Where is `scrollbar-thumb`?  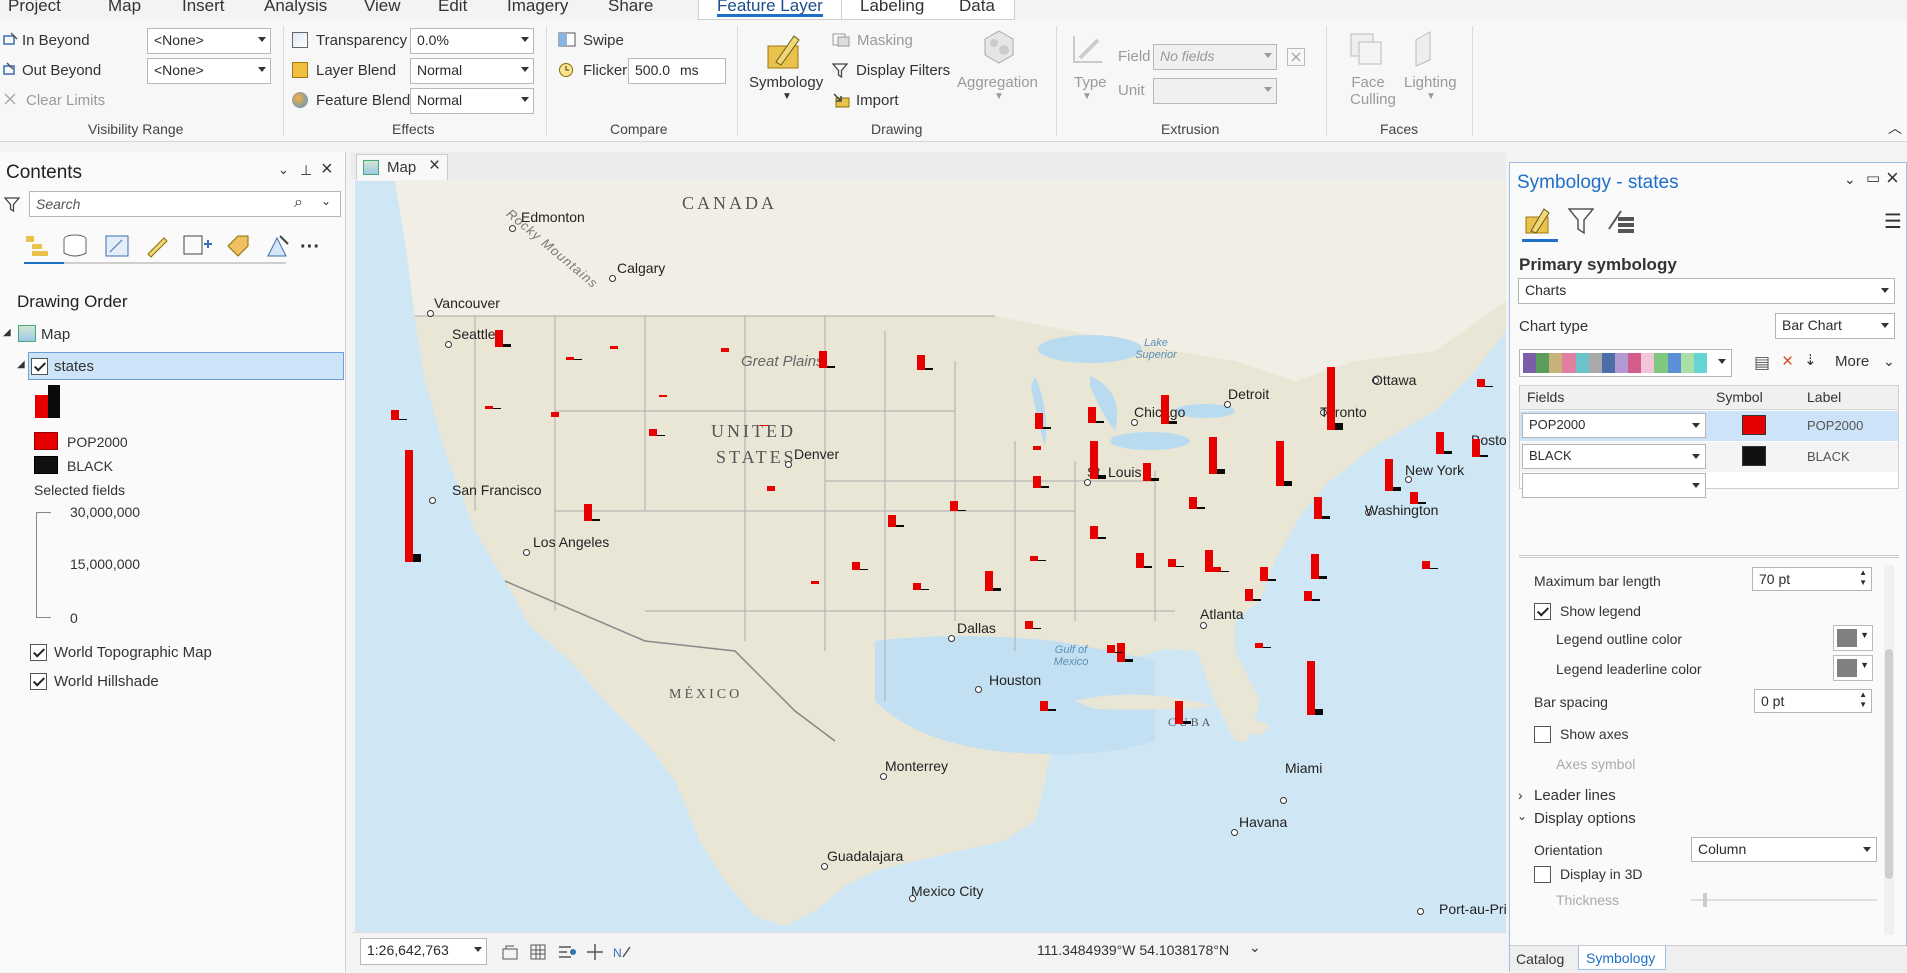 scrollbar-thumb is located at coordinates (1889, 764).